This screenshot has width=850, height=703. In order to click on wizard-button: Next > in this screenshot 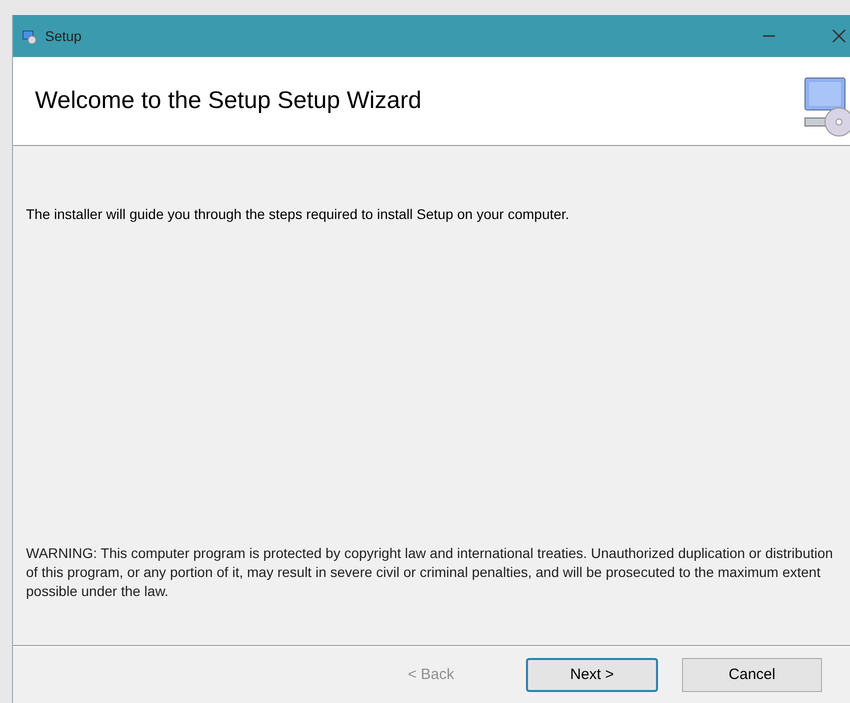, I will do `click(592, 675)`.